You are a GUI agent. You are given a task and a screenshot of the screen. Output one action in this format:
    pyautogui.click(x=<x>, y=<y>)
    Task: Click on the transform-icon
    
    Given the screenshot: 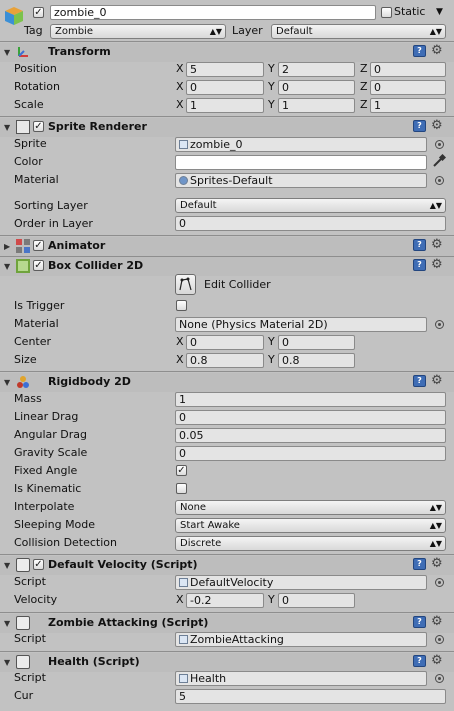 What is the action you would take?
    pyautogui.click(x=23, y=52)
    